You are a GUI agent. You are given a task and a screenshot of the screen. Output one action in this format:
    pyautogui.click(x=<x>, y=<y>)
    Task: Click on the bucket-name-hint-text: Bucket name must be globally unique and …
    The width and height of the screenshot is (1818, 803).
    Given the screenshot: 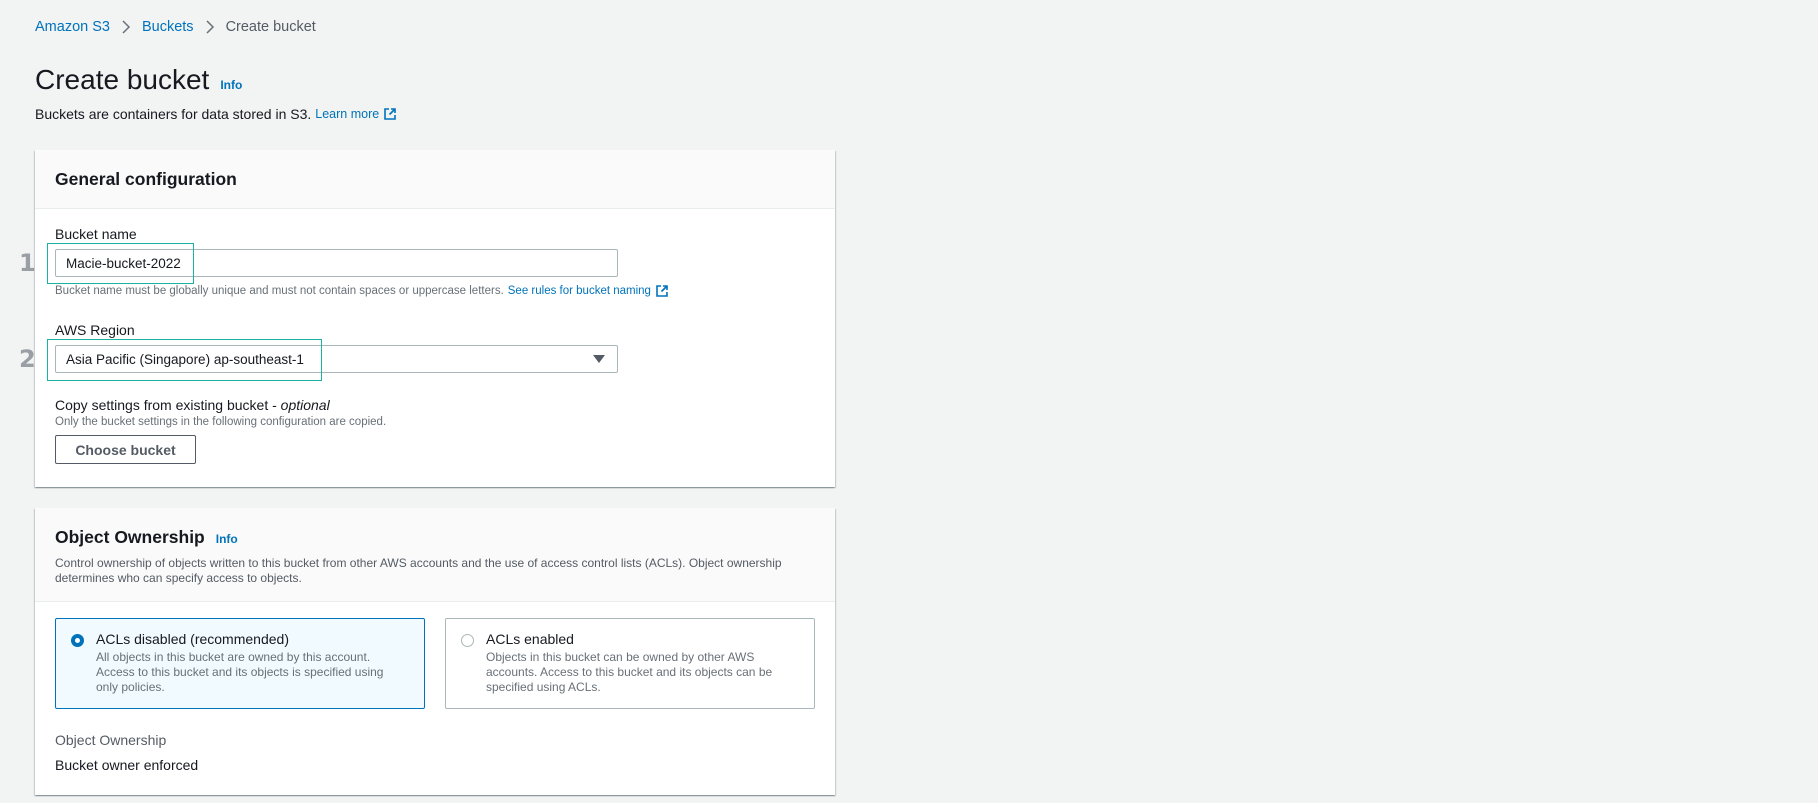 What is the action you would take?
    pyautogui.click(x=279, y=291)
    